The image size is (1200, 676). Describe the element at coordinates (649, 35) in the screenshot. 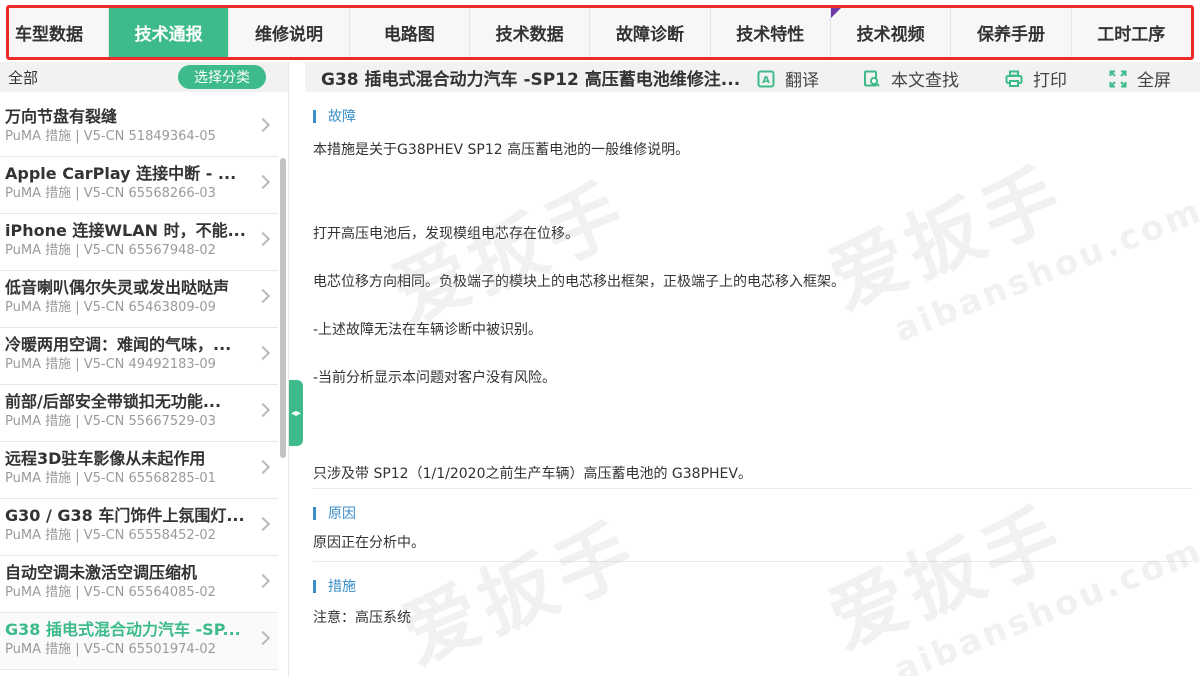

I see `tab-label: 故障诊断` at that location.